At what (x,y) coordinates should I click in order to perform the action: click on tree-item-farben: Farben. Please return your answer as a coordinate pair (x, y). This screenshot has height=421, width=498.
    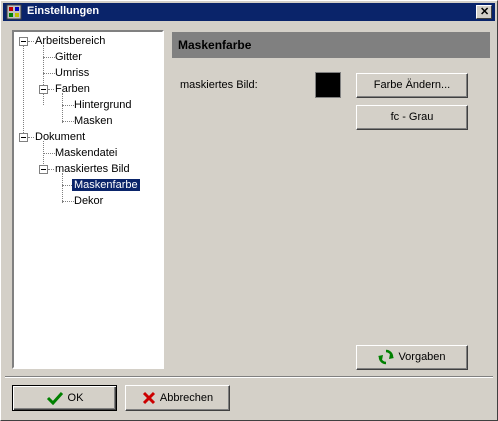
    Looking at the image, I should click on (72, 89).